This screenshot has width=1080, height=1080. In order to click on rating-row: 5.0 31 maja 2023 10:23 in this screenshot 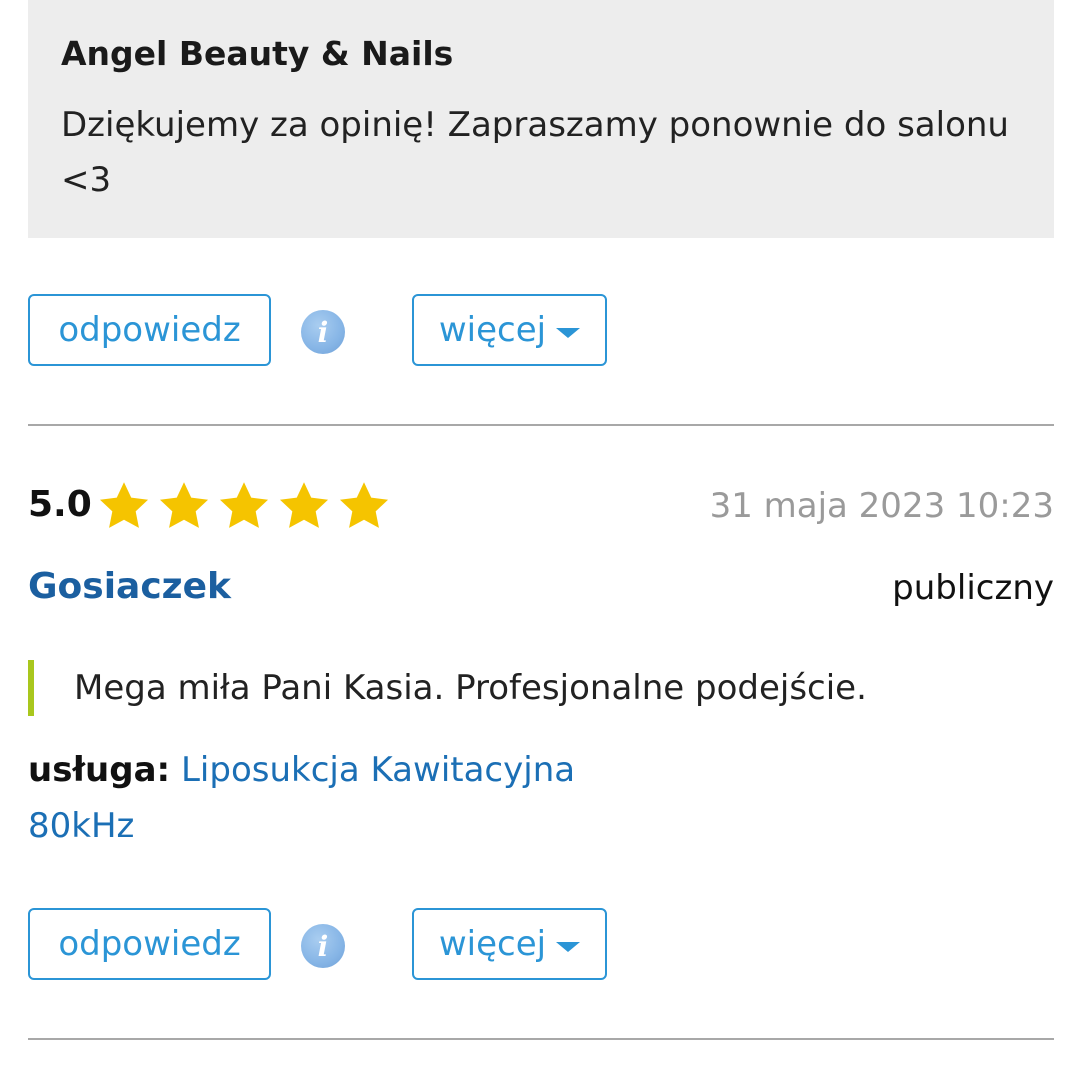, I will do `click(541, 509)`.